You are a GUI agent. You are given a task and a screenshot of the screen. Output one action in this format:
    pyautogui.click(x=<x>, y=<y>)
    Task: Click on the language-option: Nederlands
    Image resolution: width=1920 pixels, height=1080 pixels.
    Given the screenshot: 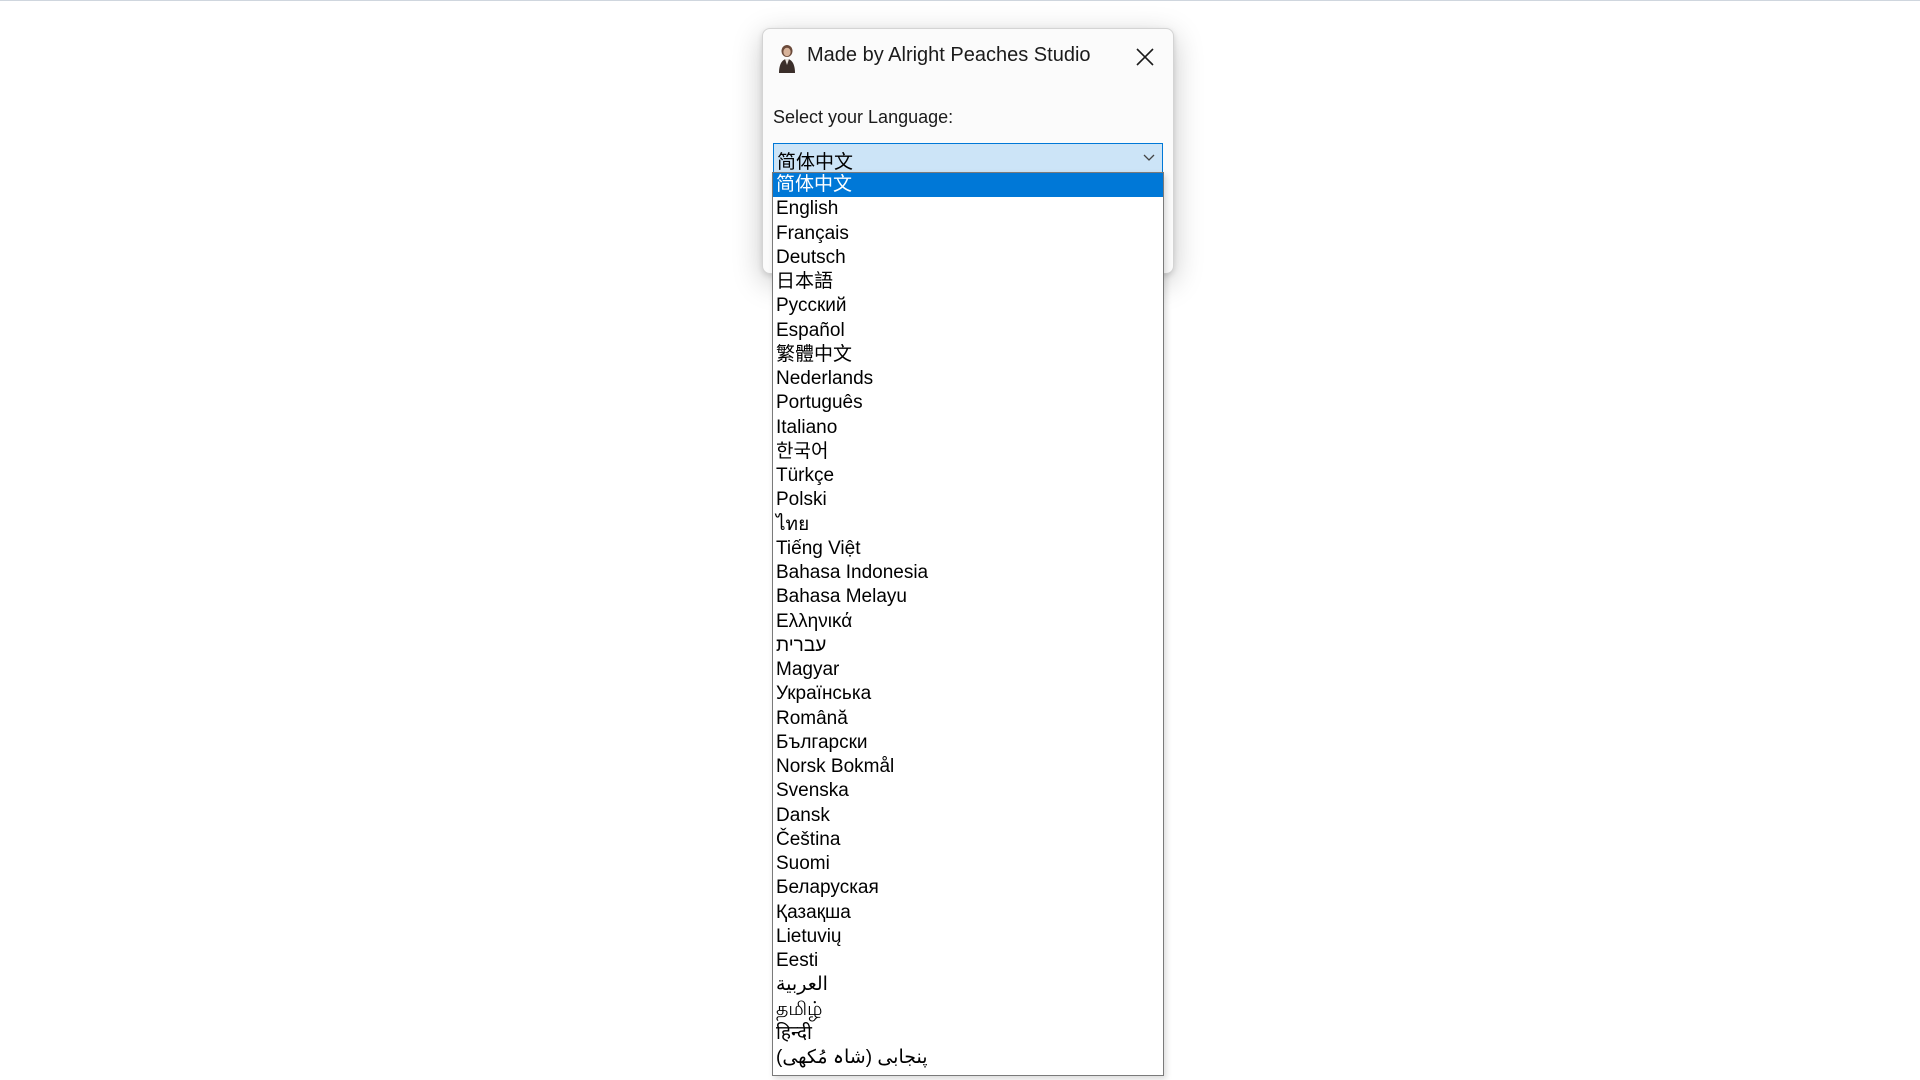 What is the action you would take?
    pyautogui.click(x=968, y=379)
    